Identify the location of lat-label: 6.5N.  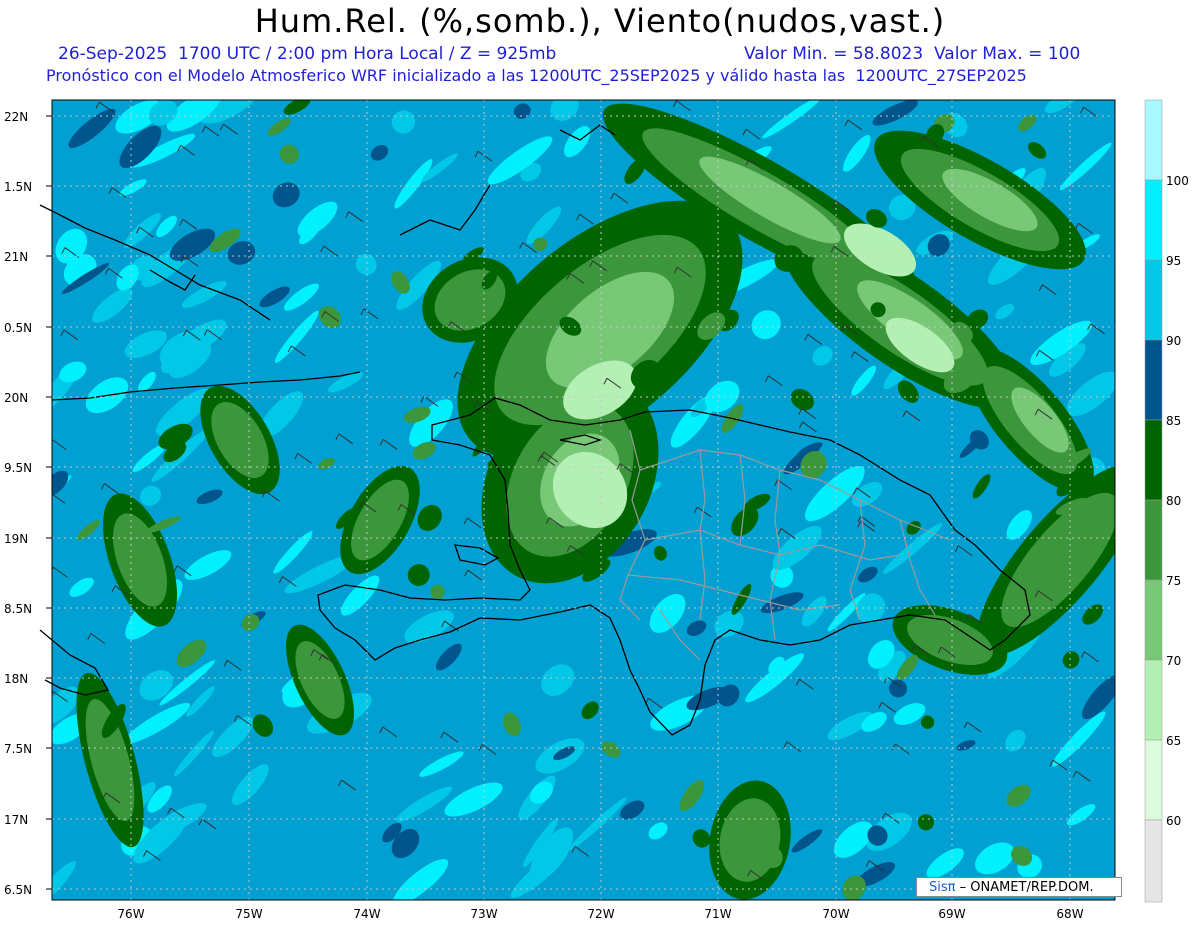
(18, 890).